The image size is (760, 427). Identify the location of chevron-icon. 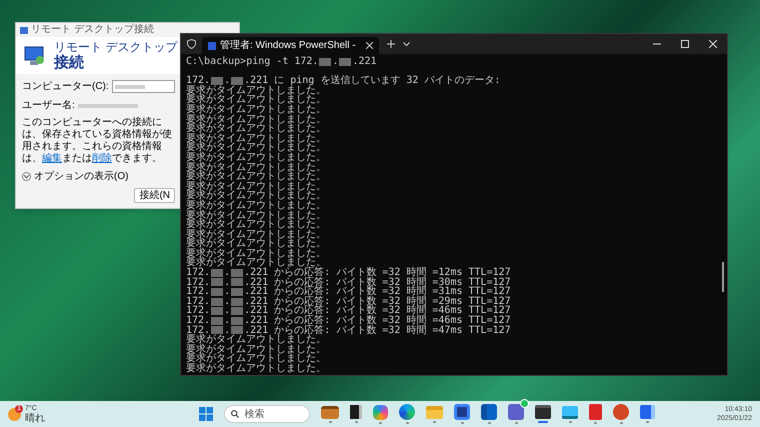
(26, 176).